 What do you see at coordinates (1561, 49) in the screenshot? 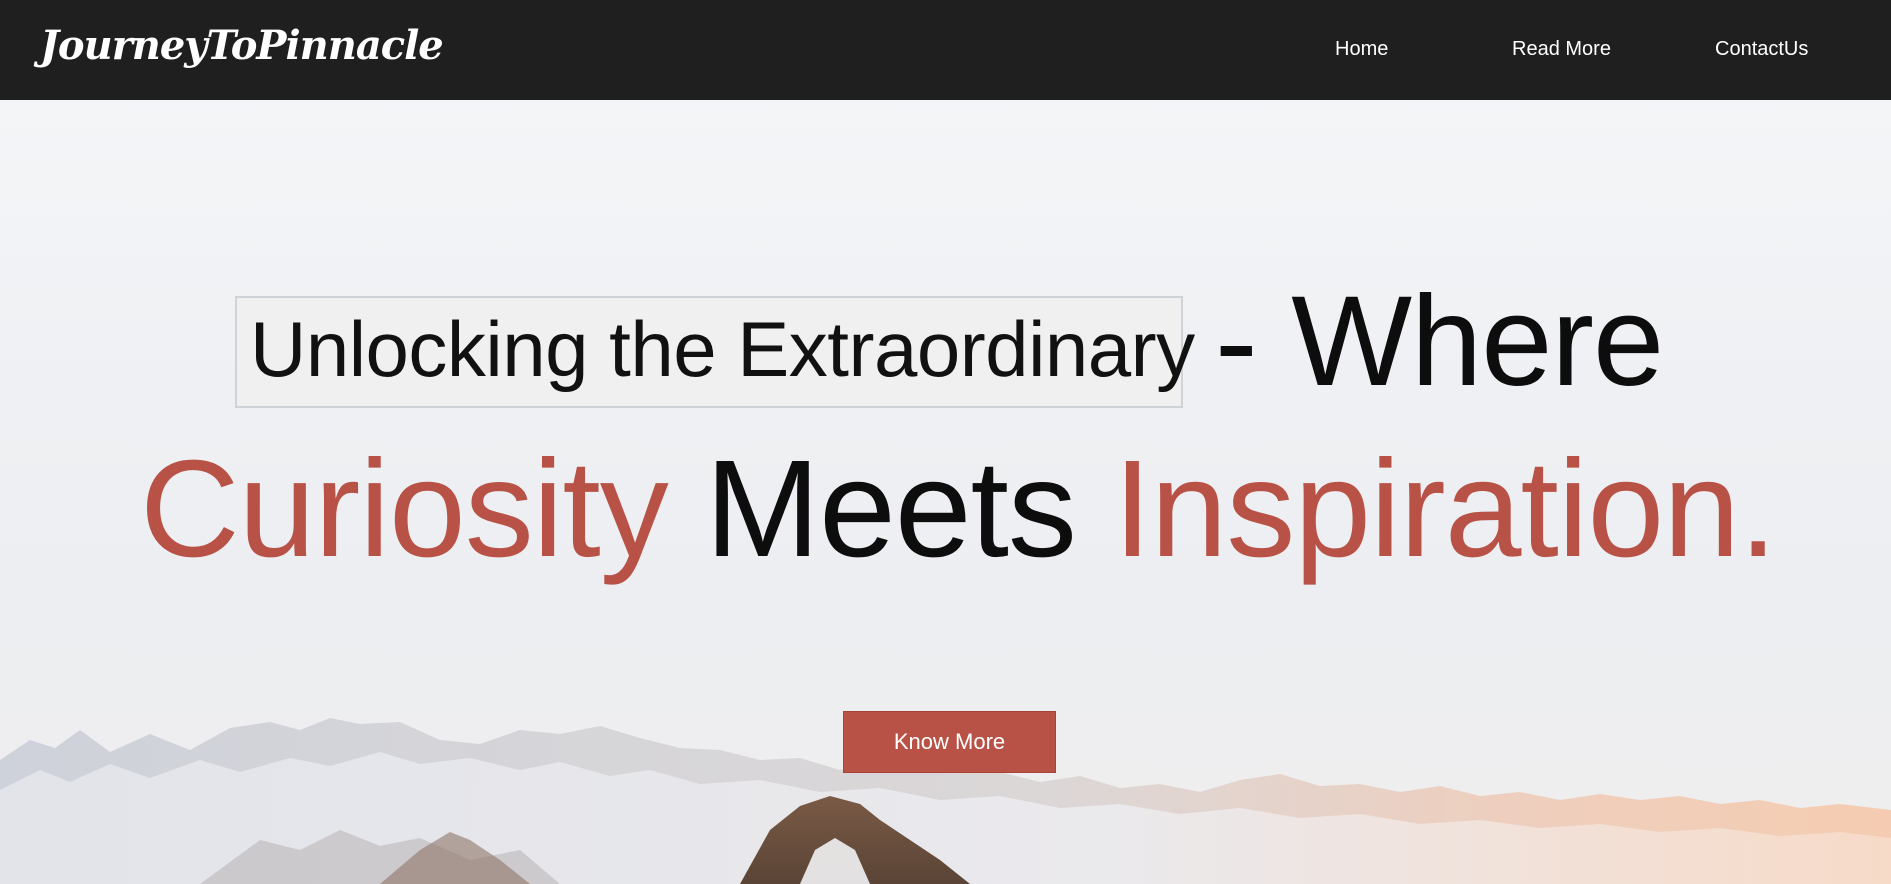
I see `nav-link-read-more: Read More` at bounding box center [1561, 49].